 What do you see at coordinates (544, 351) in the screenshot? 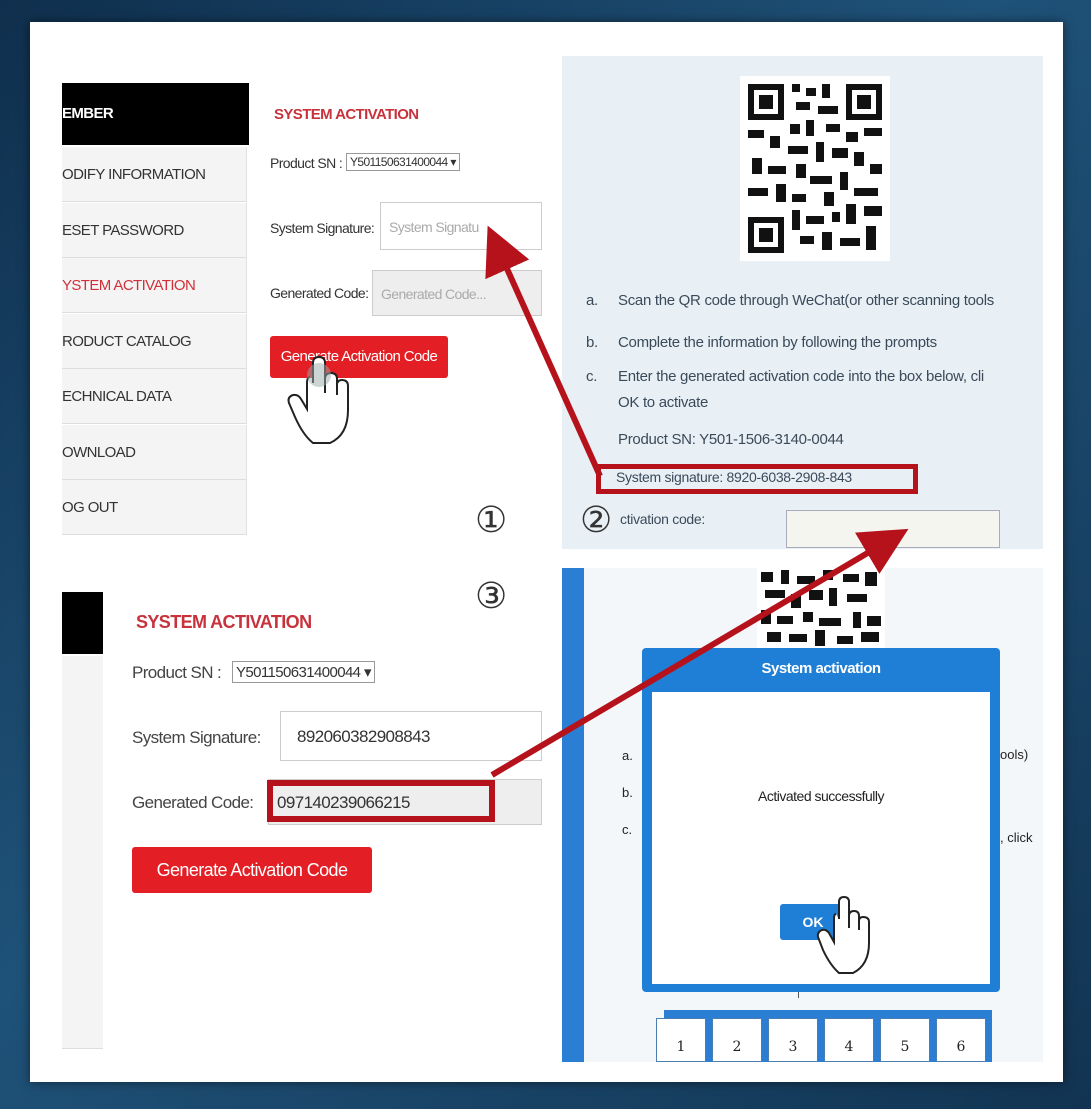
I see `arrow-signature-icon` at bounding box center [544, 351].